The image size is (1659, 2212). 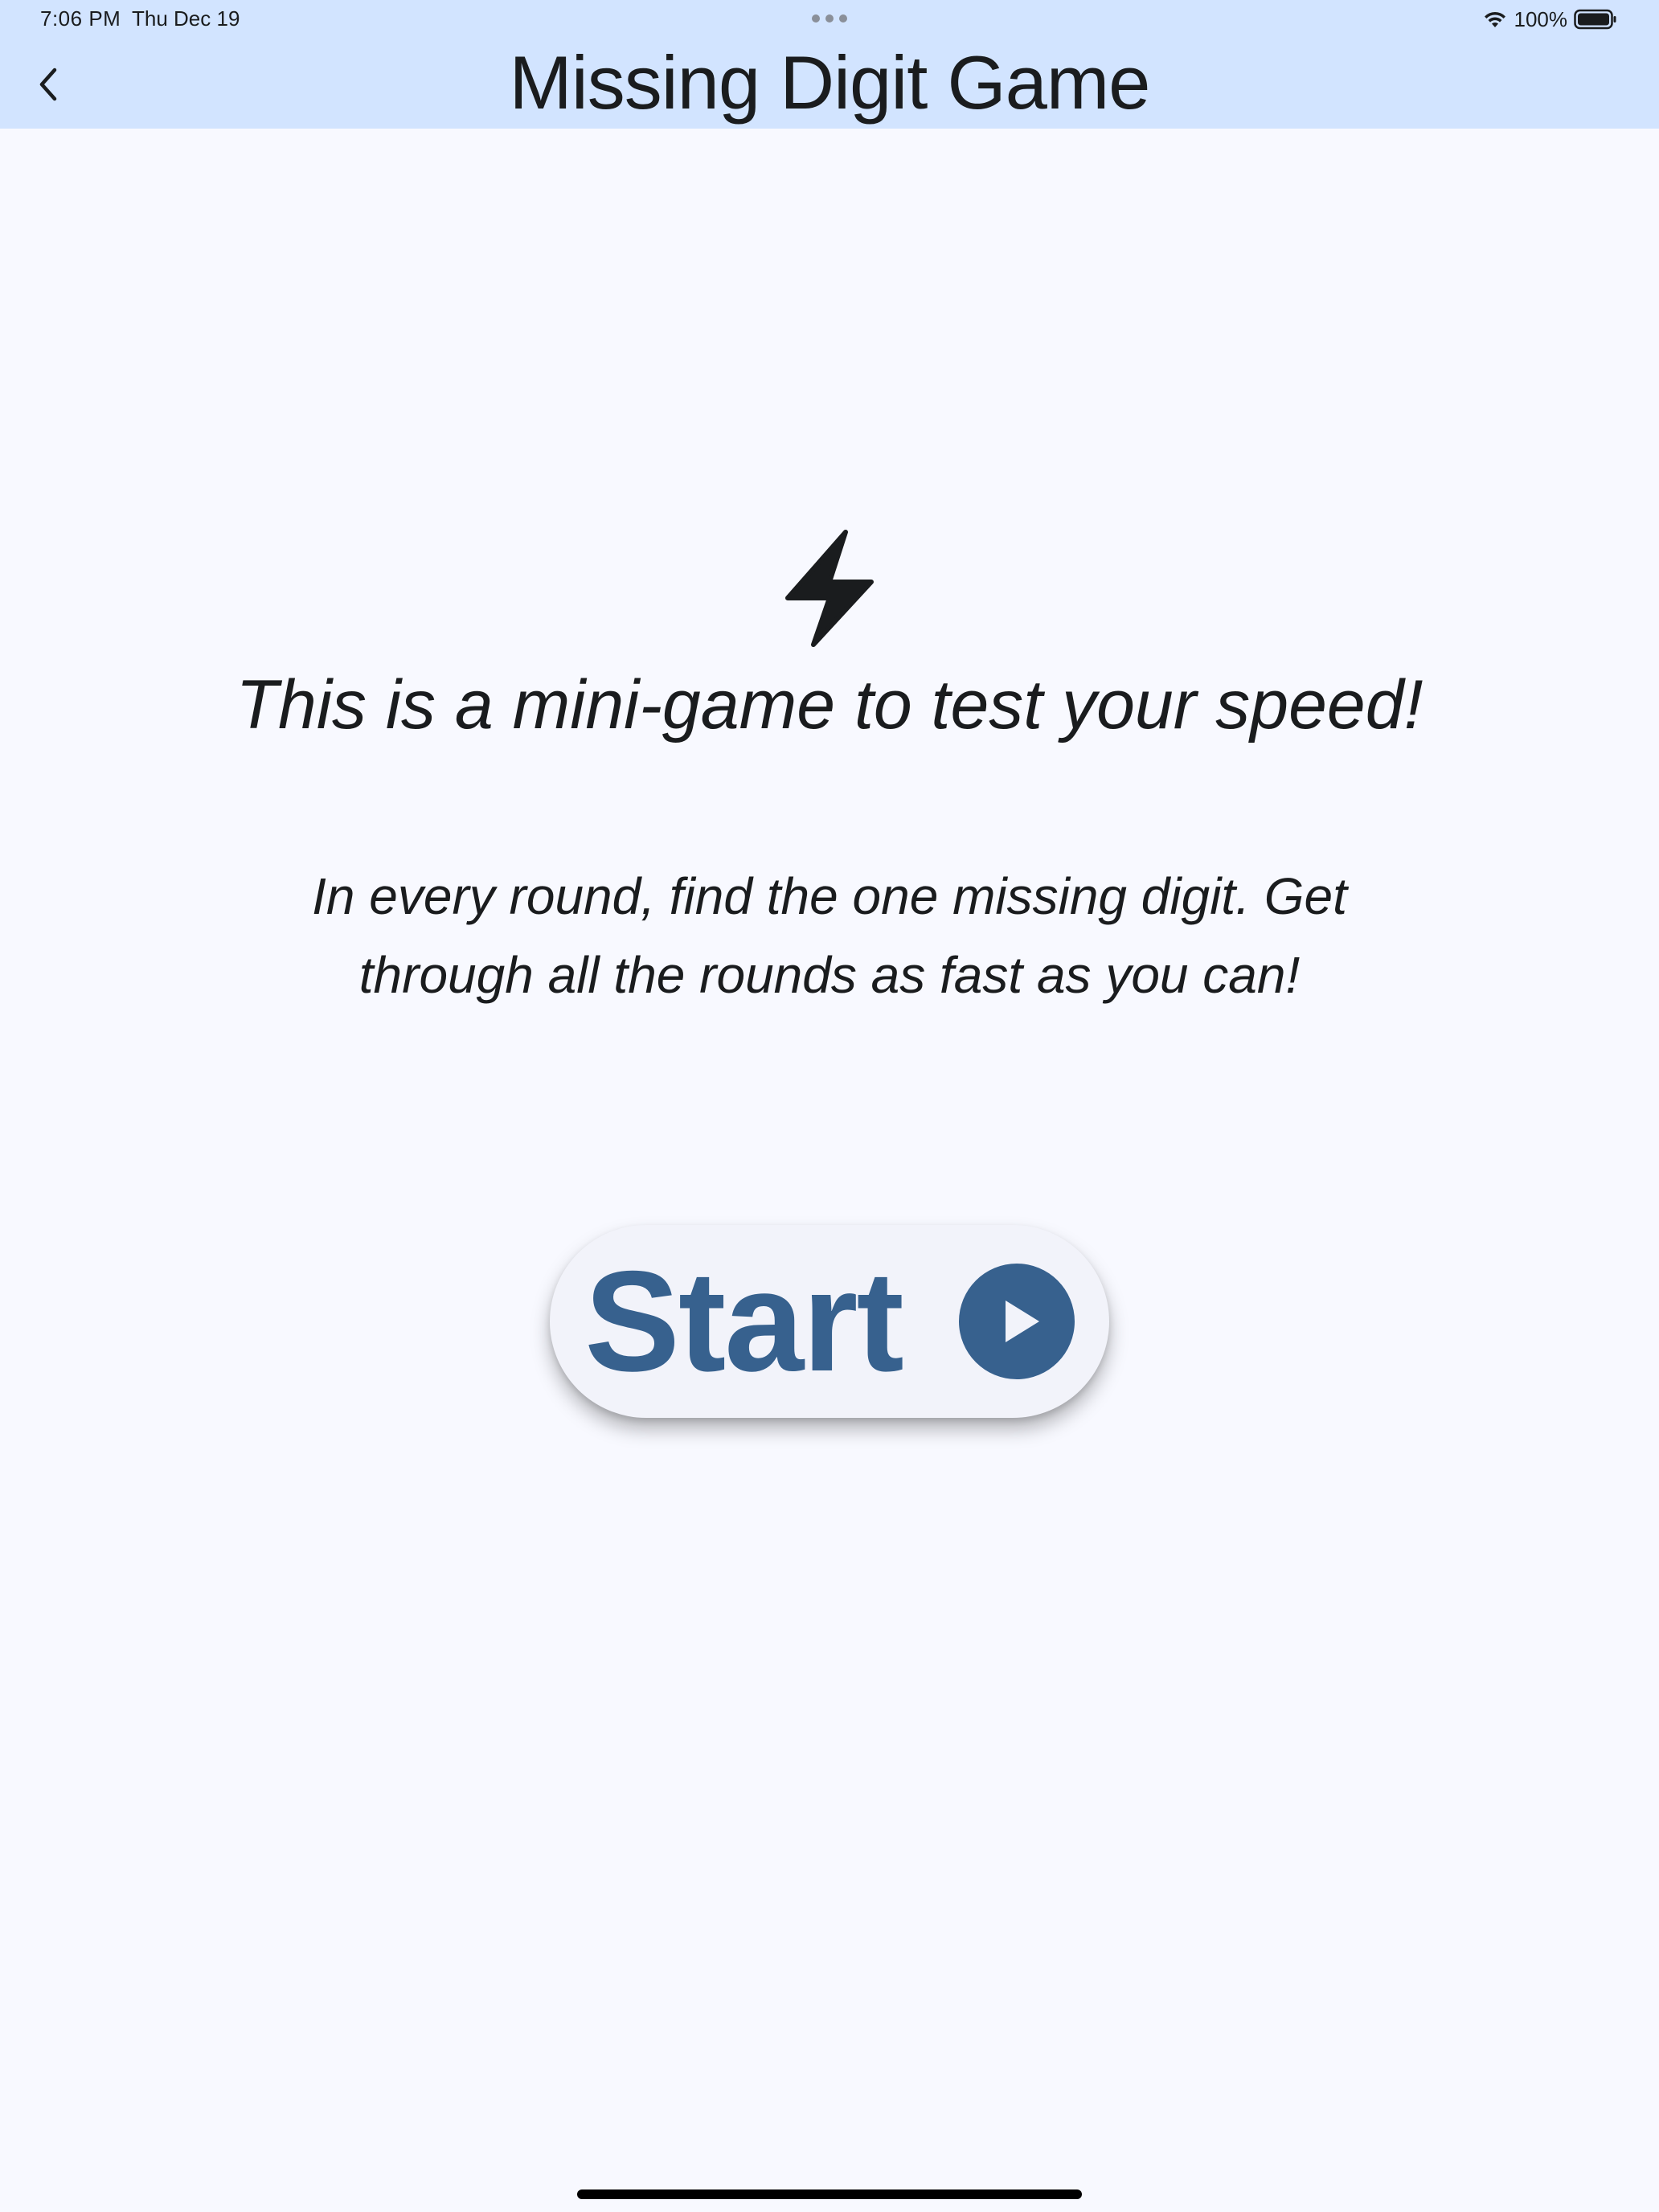 I want to click on play-circle-icon, so click(x=1016, y=1321).